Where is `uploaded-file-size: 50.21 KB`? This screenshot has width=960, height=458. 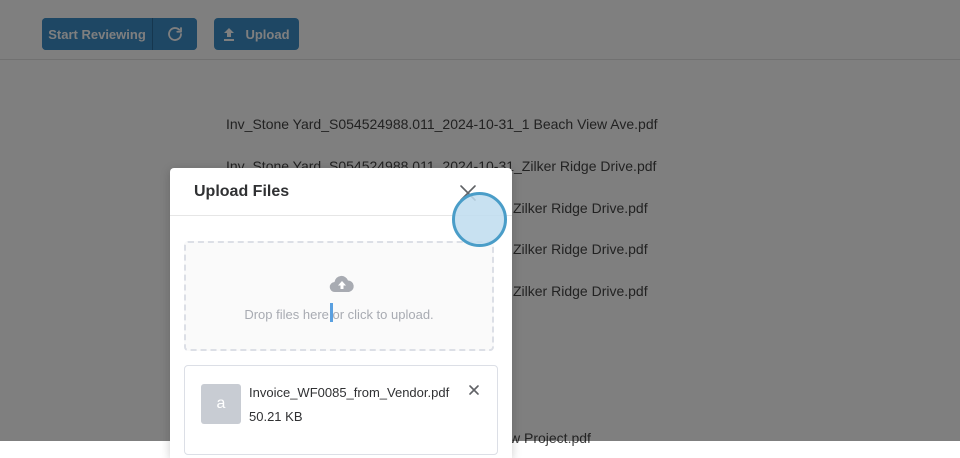 uploaded-file-size: 50.21 KB is located at coordinates (276, 416).